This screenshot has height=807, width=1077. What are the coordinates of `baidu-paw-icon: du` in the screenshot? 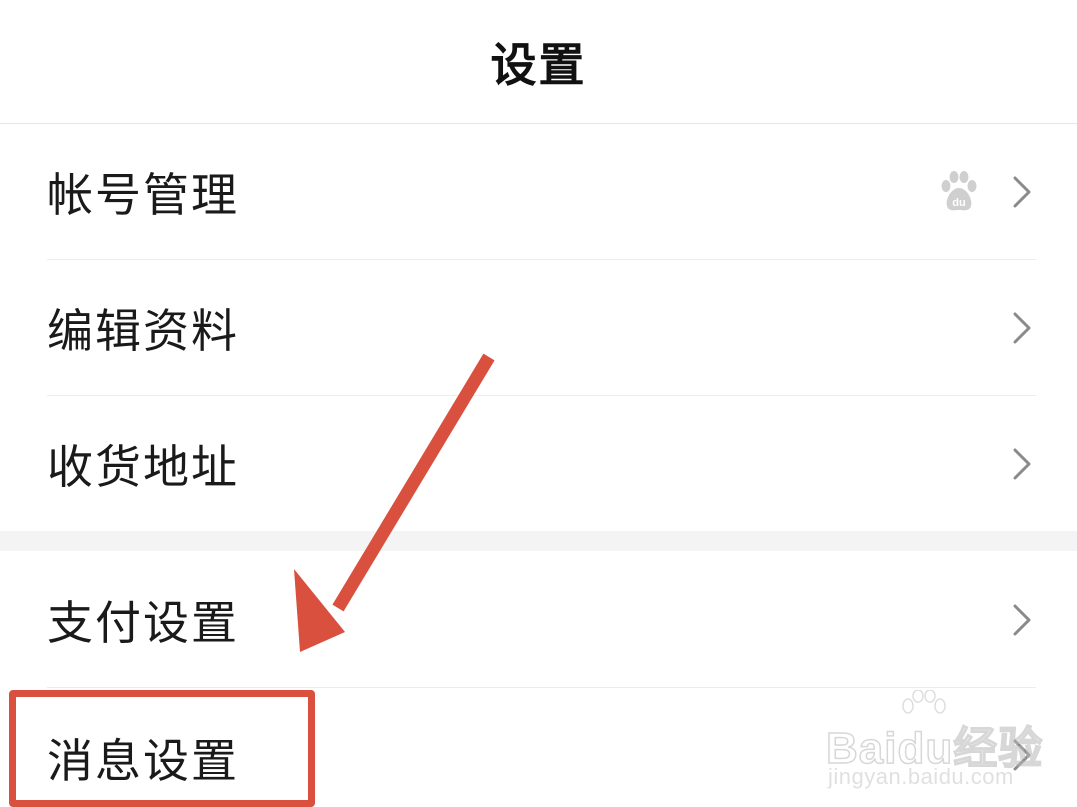 It's located at (959, 190).